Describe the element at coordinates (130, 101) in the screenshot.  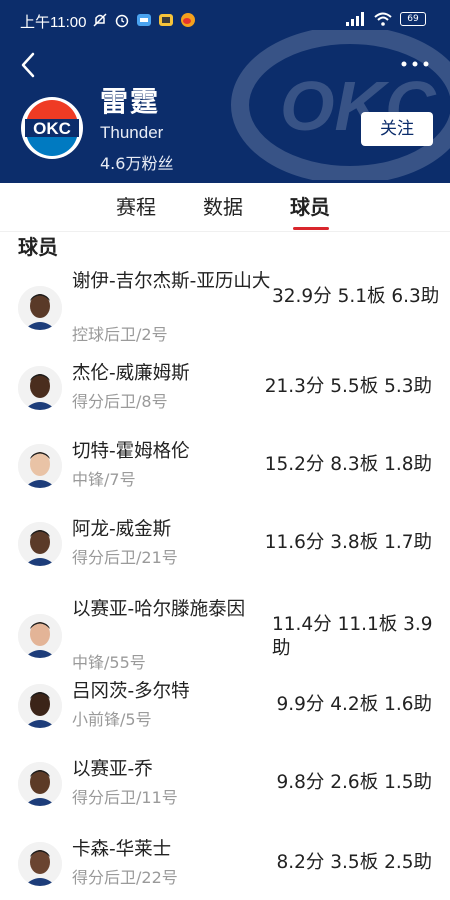
I see `team-name: 雷霆` at that location.